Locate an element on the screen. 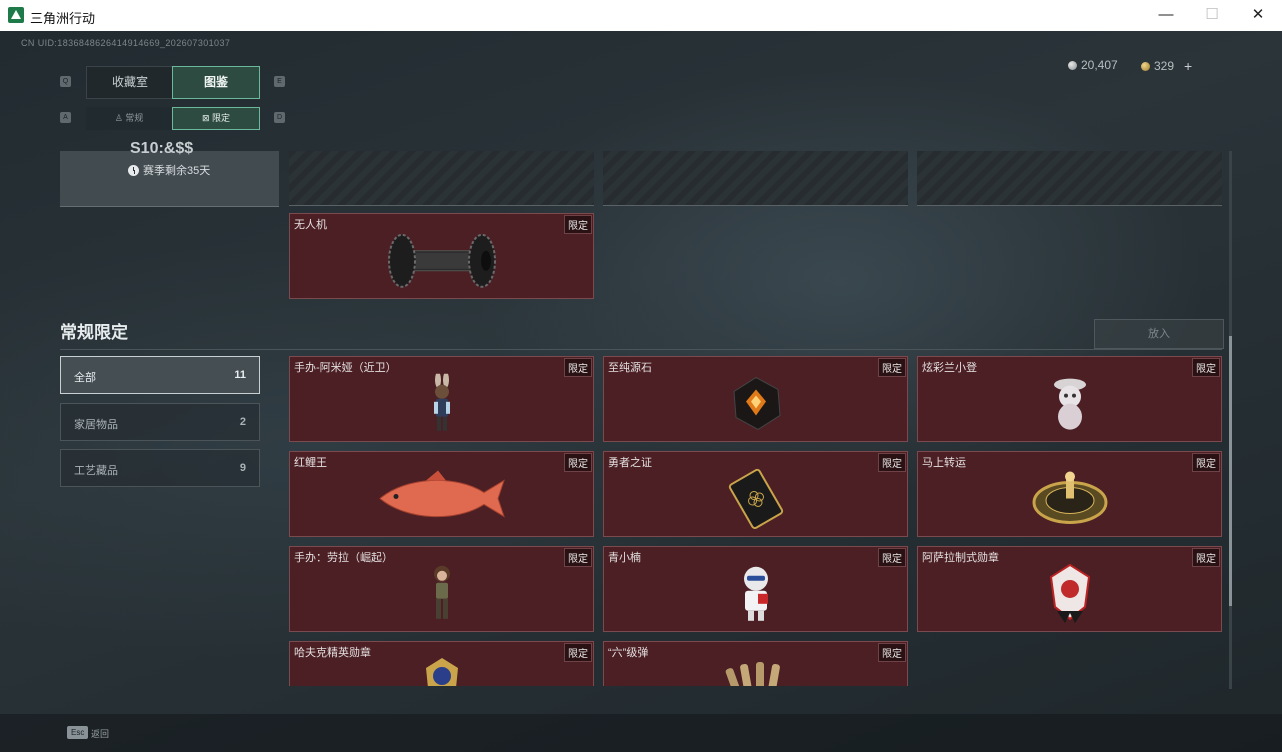 The width and height of the screenshot is (1282, 752). red-carp-icon is located at coordinates (441, 494).